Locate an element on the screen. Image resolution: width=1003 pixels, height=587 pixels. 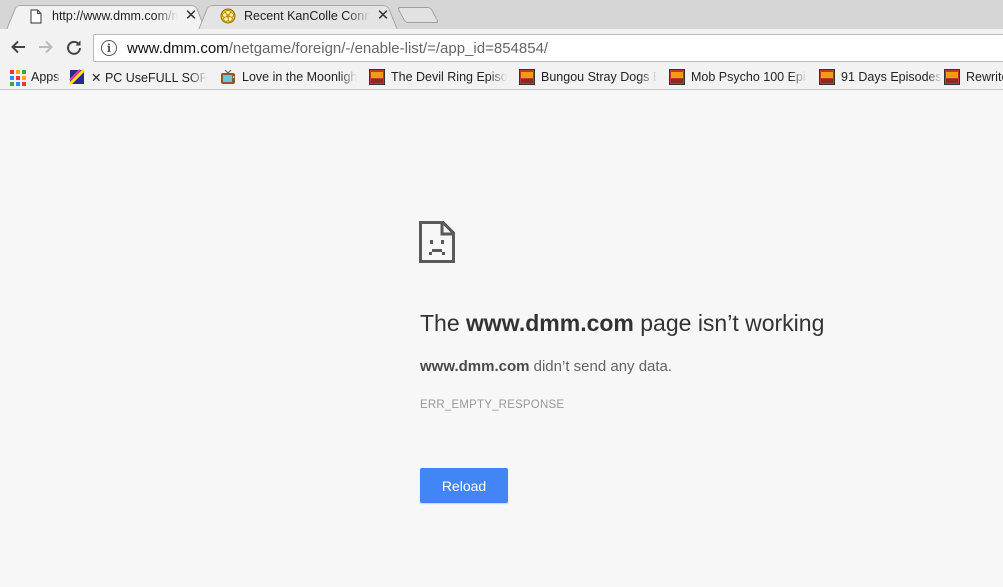
sad-page-icon is located at coordinates (437, 244).